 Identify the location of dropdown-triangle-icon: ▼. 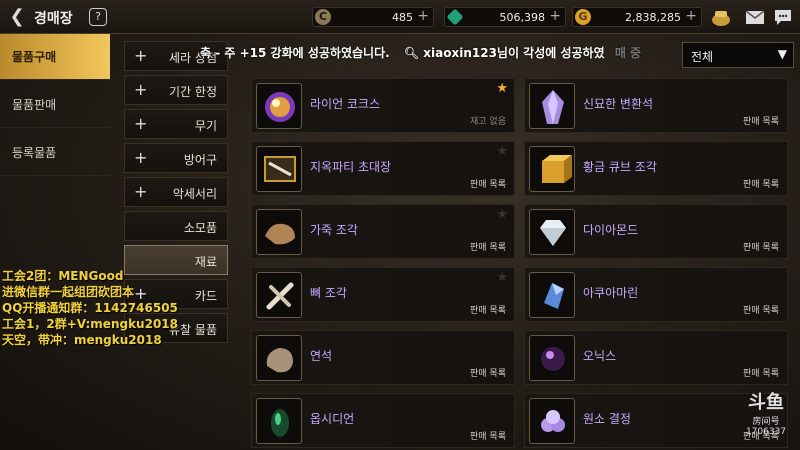
(782, 54).